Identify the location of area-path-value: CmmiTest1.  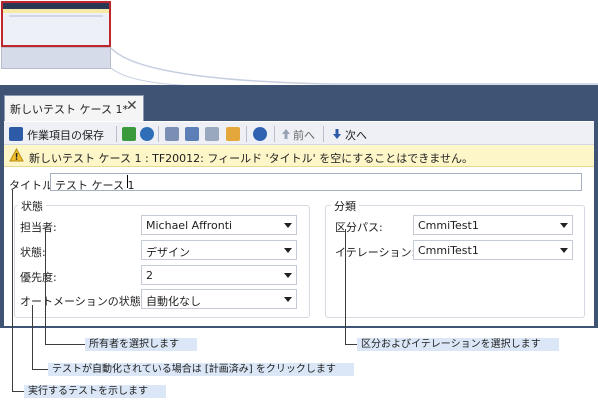
(448, 225).